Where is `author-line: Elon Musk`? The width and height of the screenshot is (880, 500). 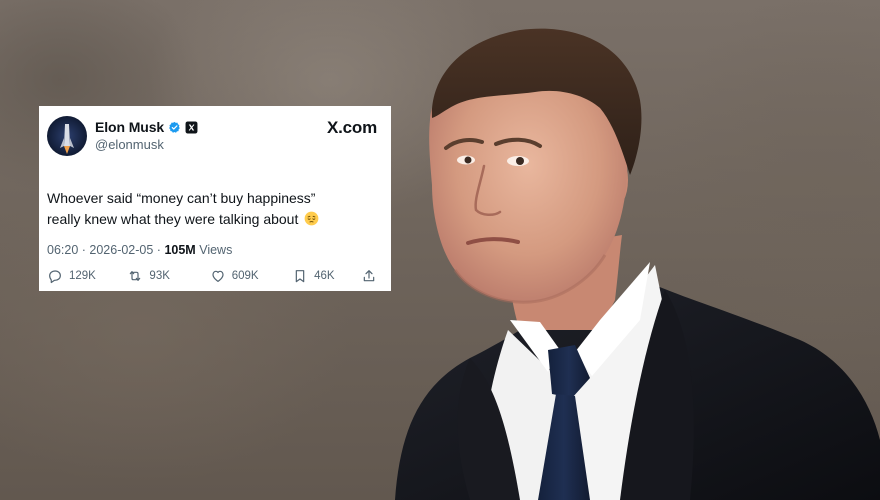
author-line: Elon Musk is located at coordinates (146, 127).